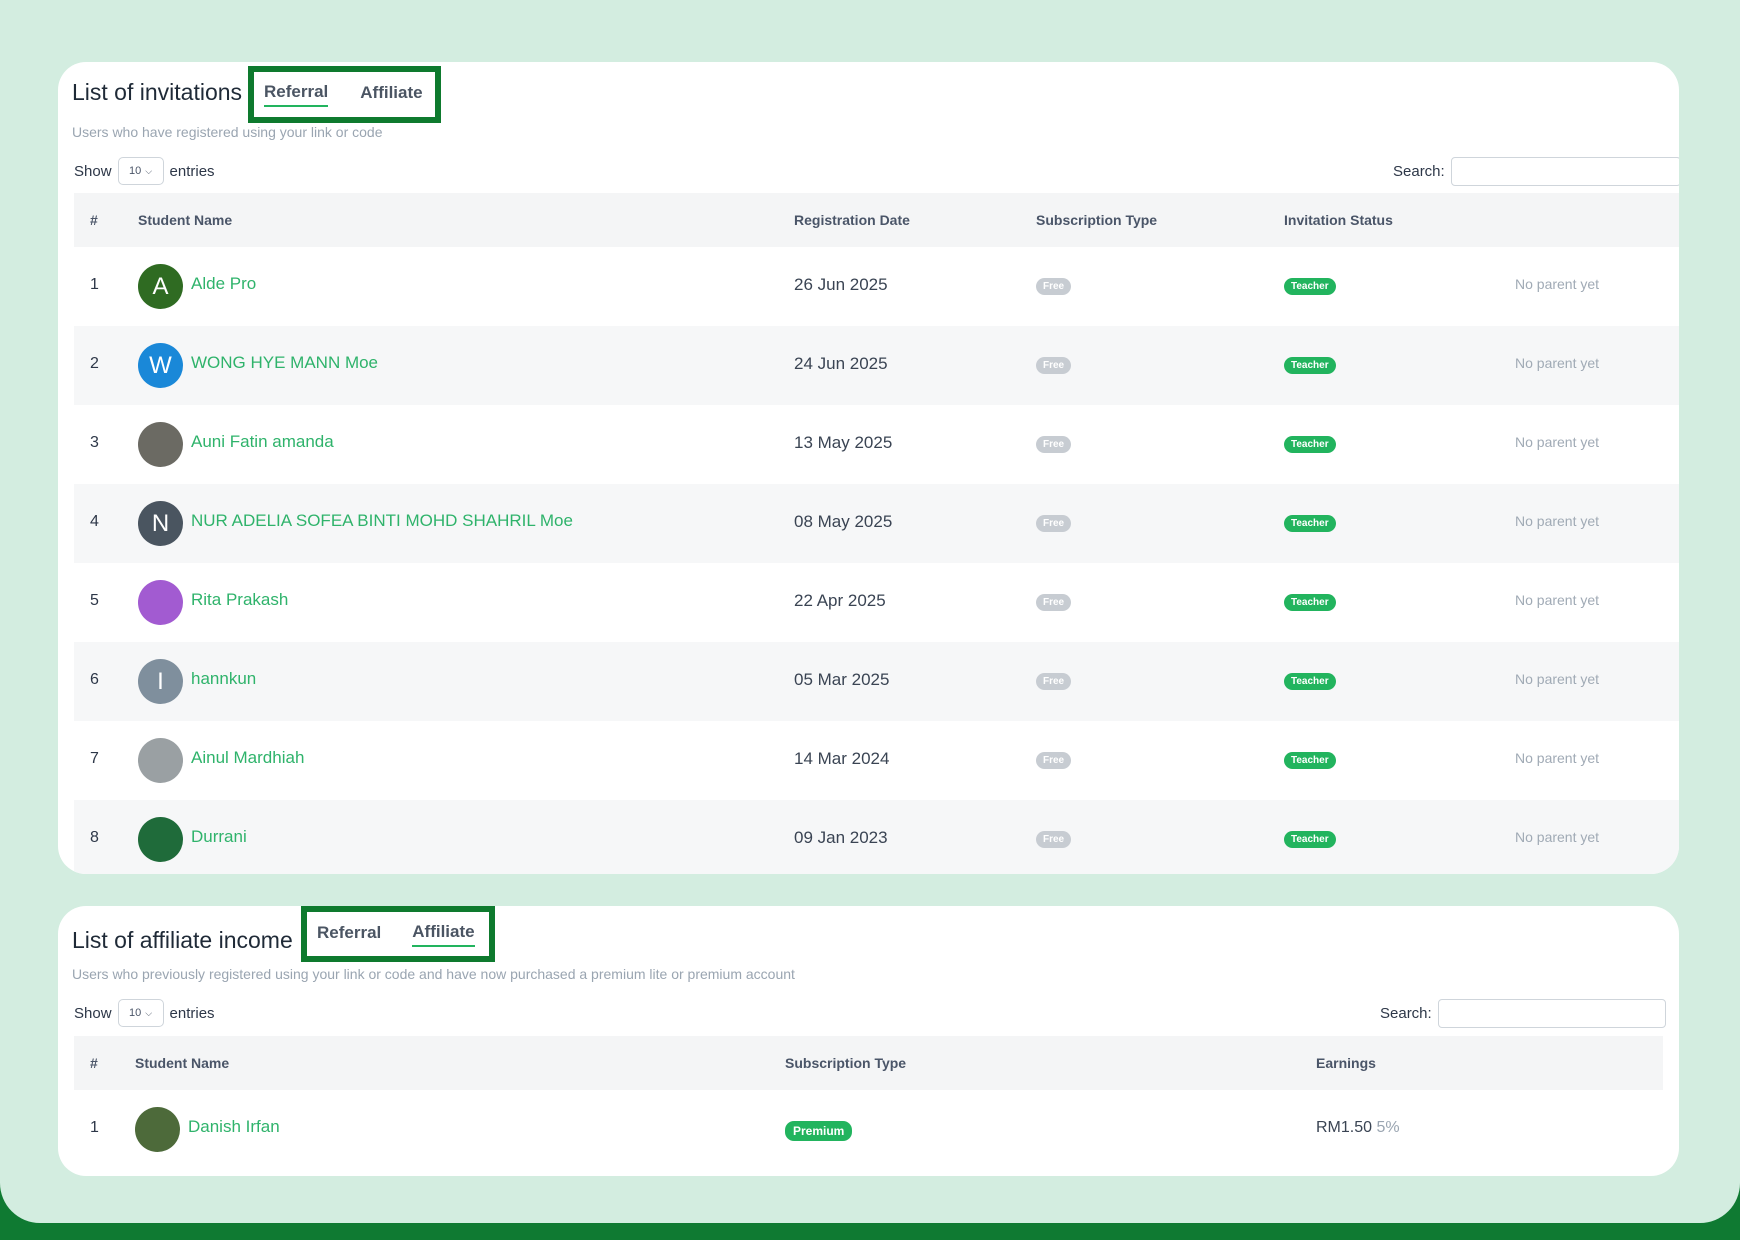  I want to click on subscription-badge: Premium, so click(819, 1131).